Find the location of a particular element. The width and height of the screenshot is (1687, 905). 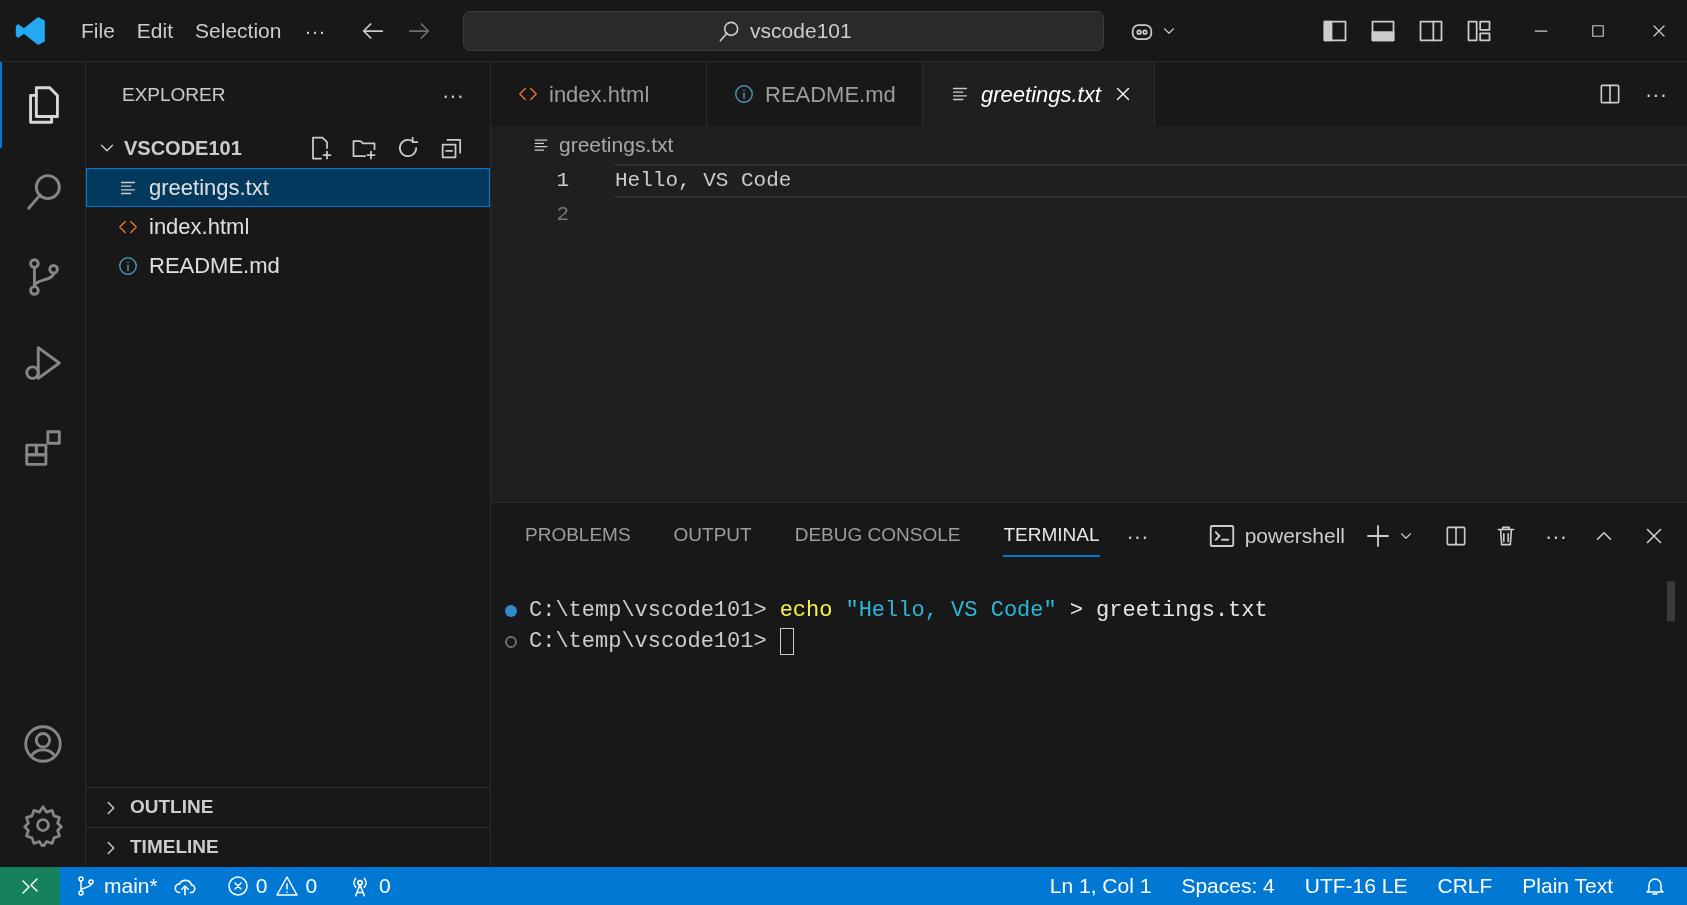

status-item: UTF-16 LE is located at coordinates (1356, 886).